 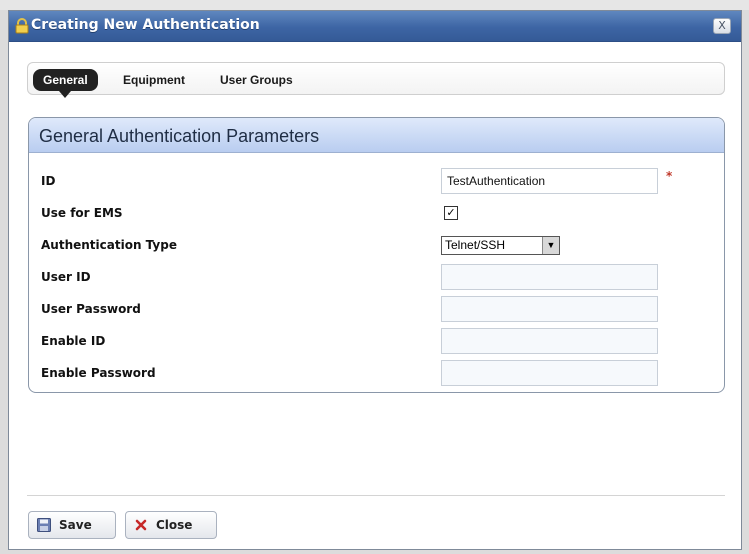 What do you see at coordinates (22, 26) in the screenshot?
I see `lock-icon` at bounding box center [22, 26].